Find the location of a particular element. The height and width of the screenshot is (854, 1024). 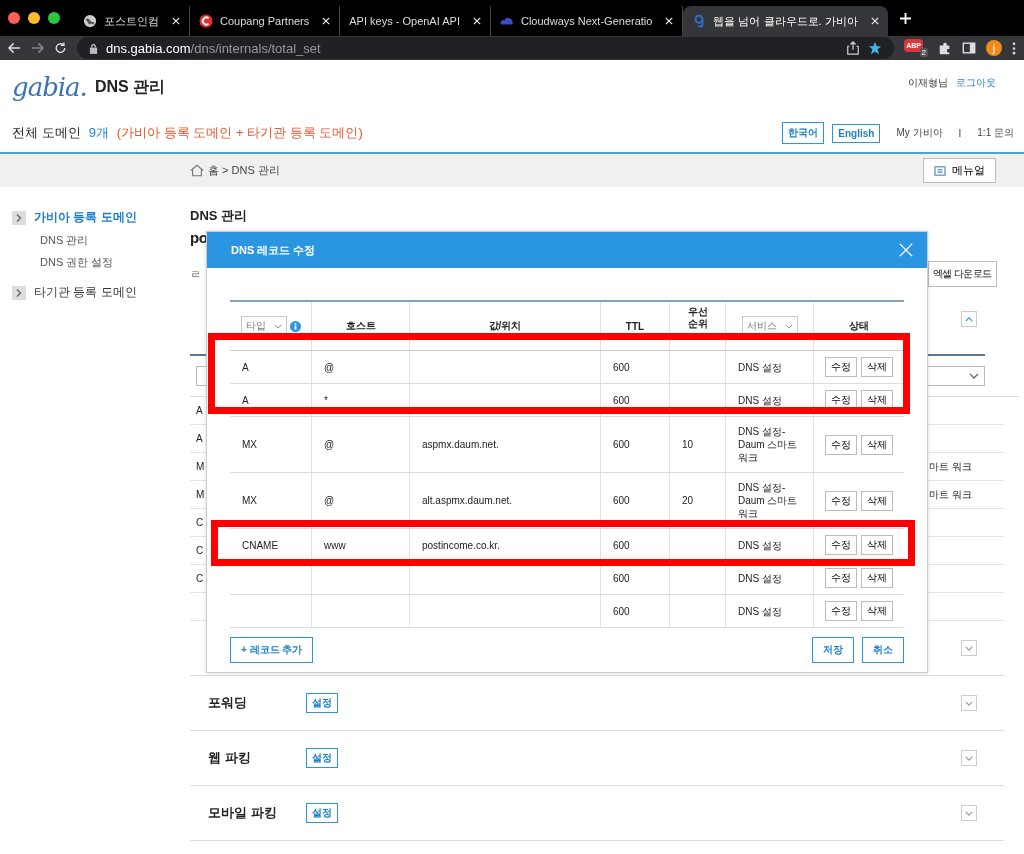

star-icon is located at coordinates (875, 48).